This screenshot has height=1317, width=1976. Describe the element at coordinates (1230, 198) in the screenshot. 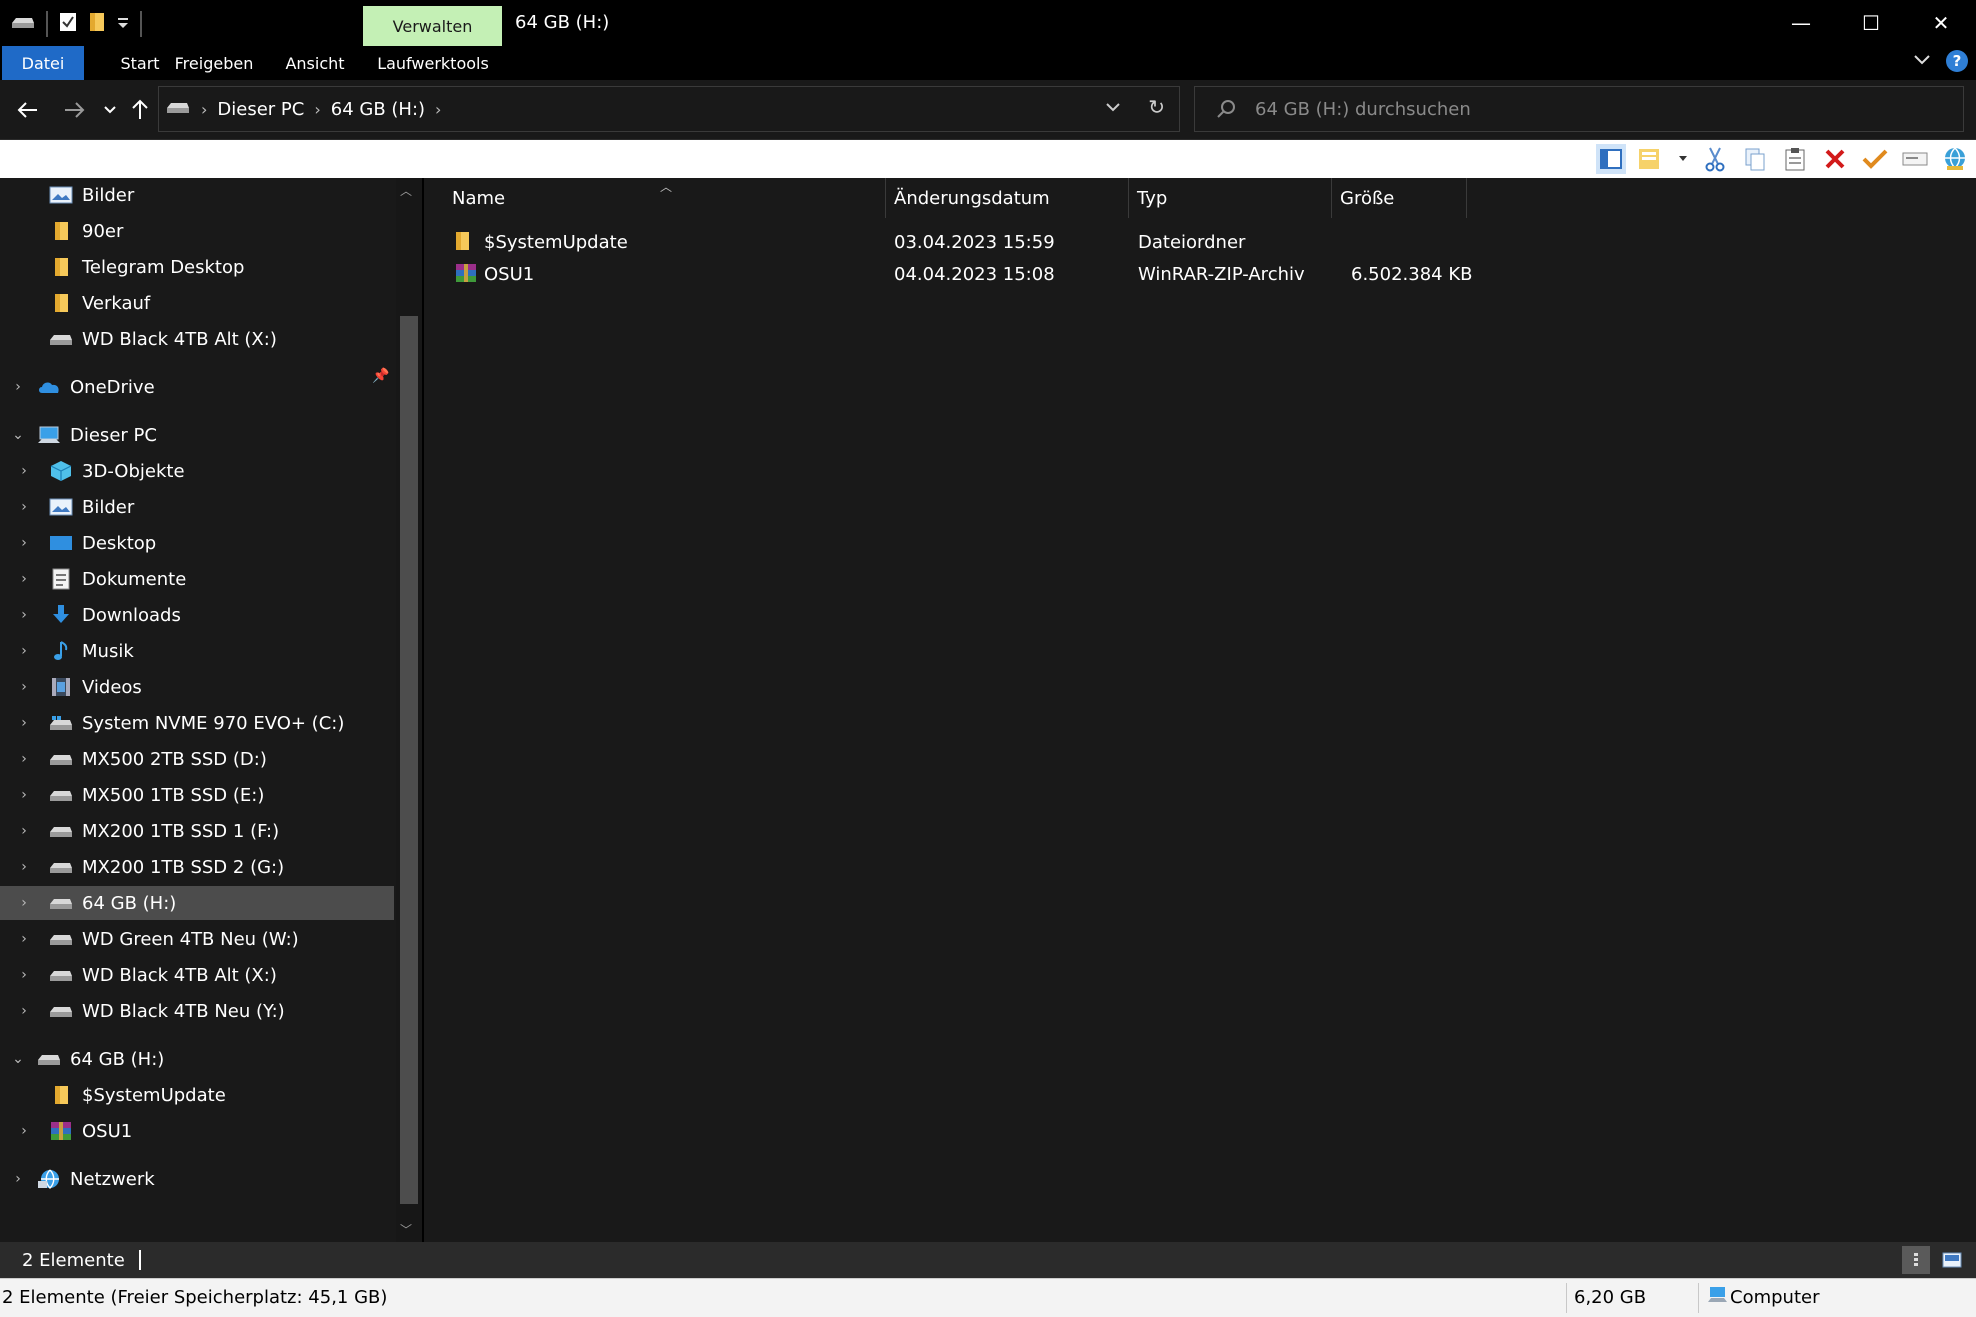

I see `column-header-type: Typ` at that location.